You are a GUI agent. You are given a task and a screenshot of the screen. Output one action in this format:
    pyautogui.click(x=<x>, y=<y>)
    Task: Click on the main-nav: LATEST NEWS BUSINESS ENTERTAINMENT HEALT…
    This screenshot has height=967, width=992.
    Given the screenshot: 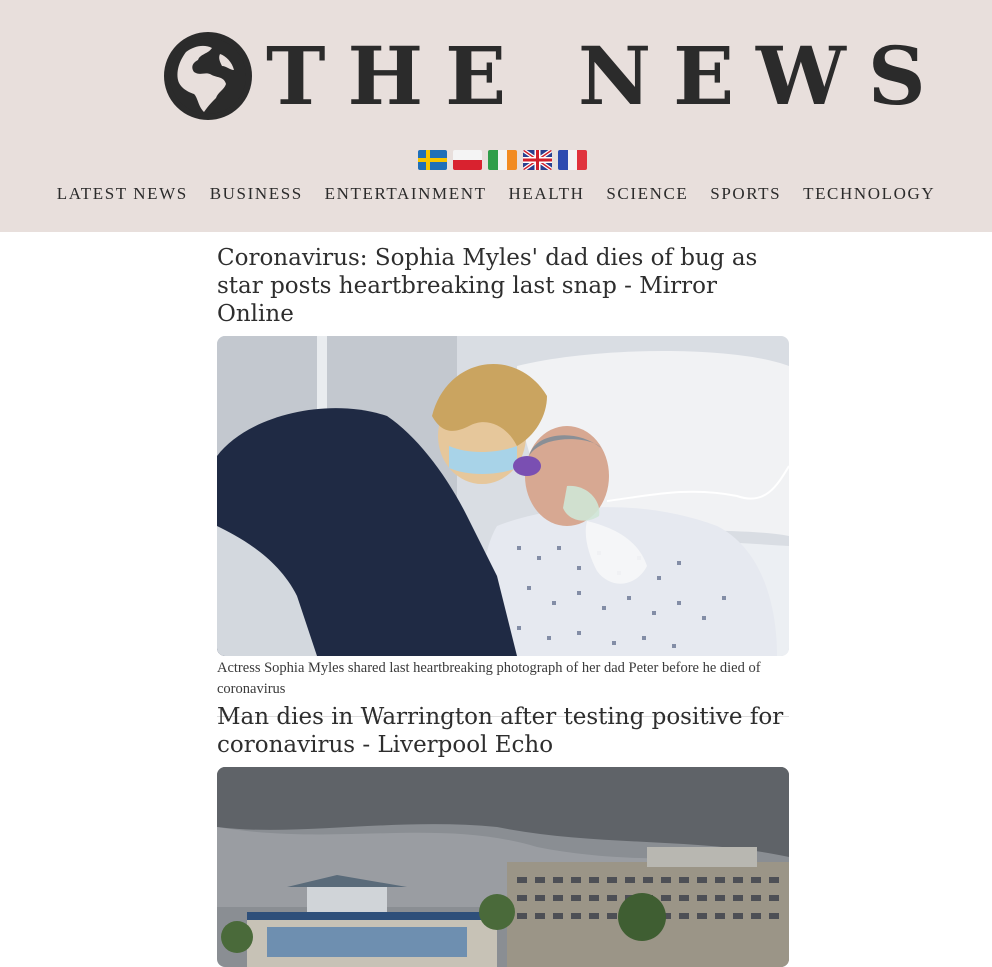 What is the action you would take?
    pyautogui.click(x=496, y=194)
    